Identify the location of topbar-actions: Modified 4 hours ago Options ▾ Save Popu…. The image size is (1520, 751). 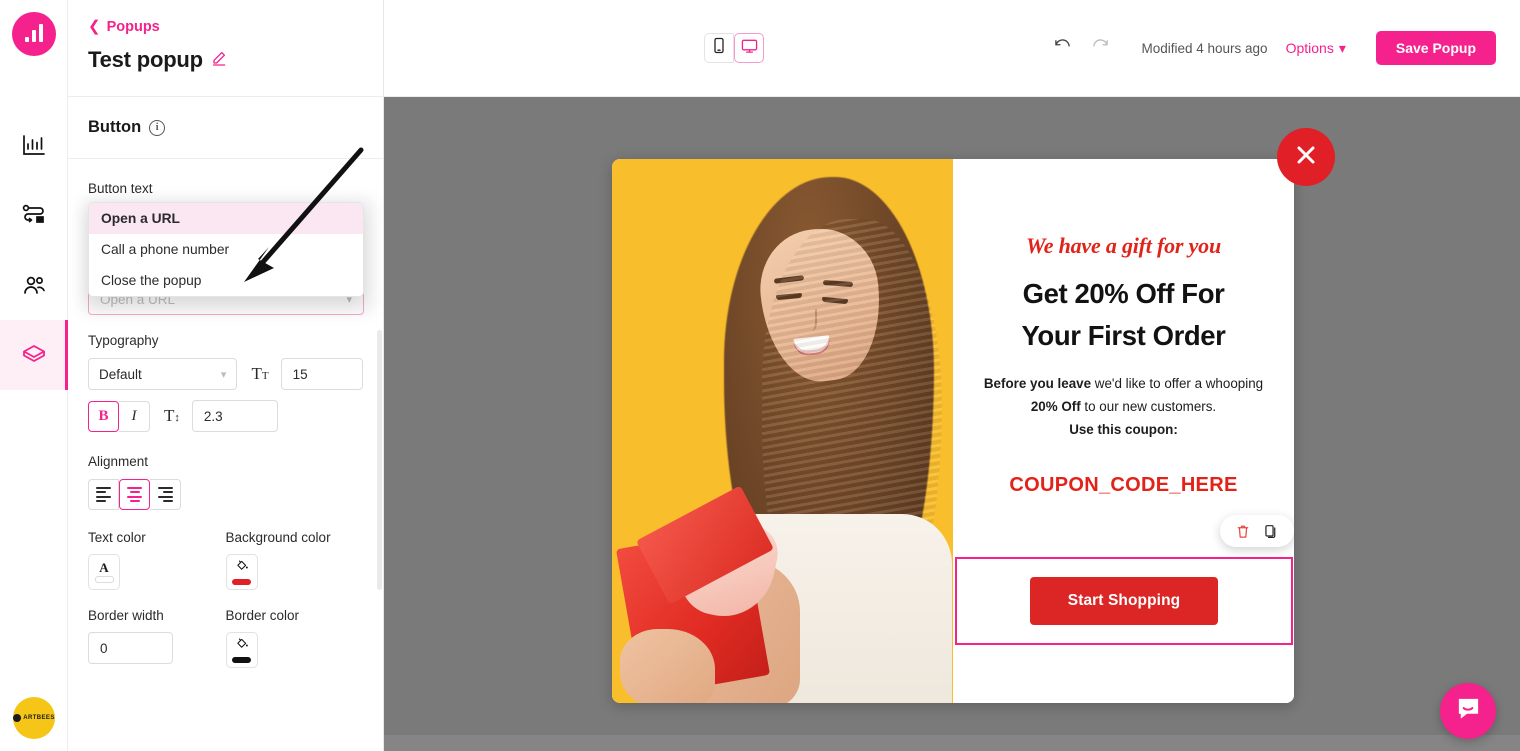
(1269, 48).